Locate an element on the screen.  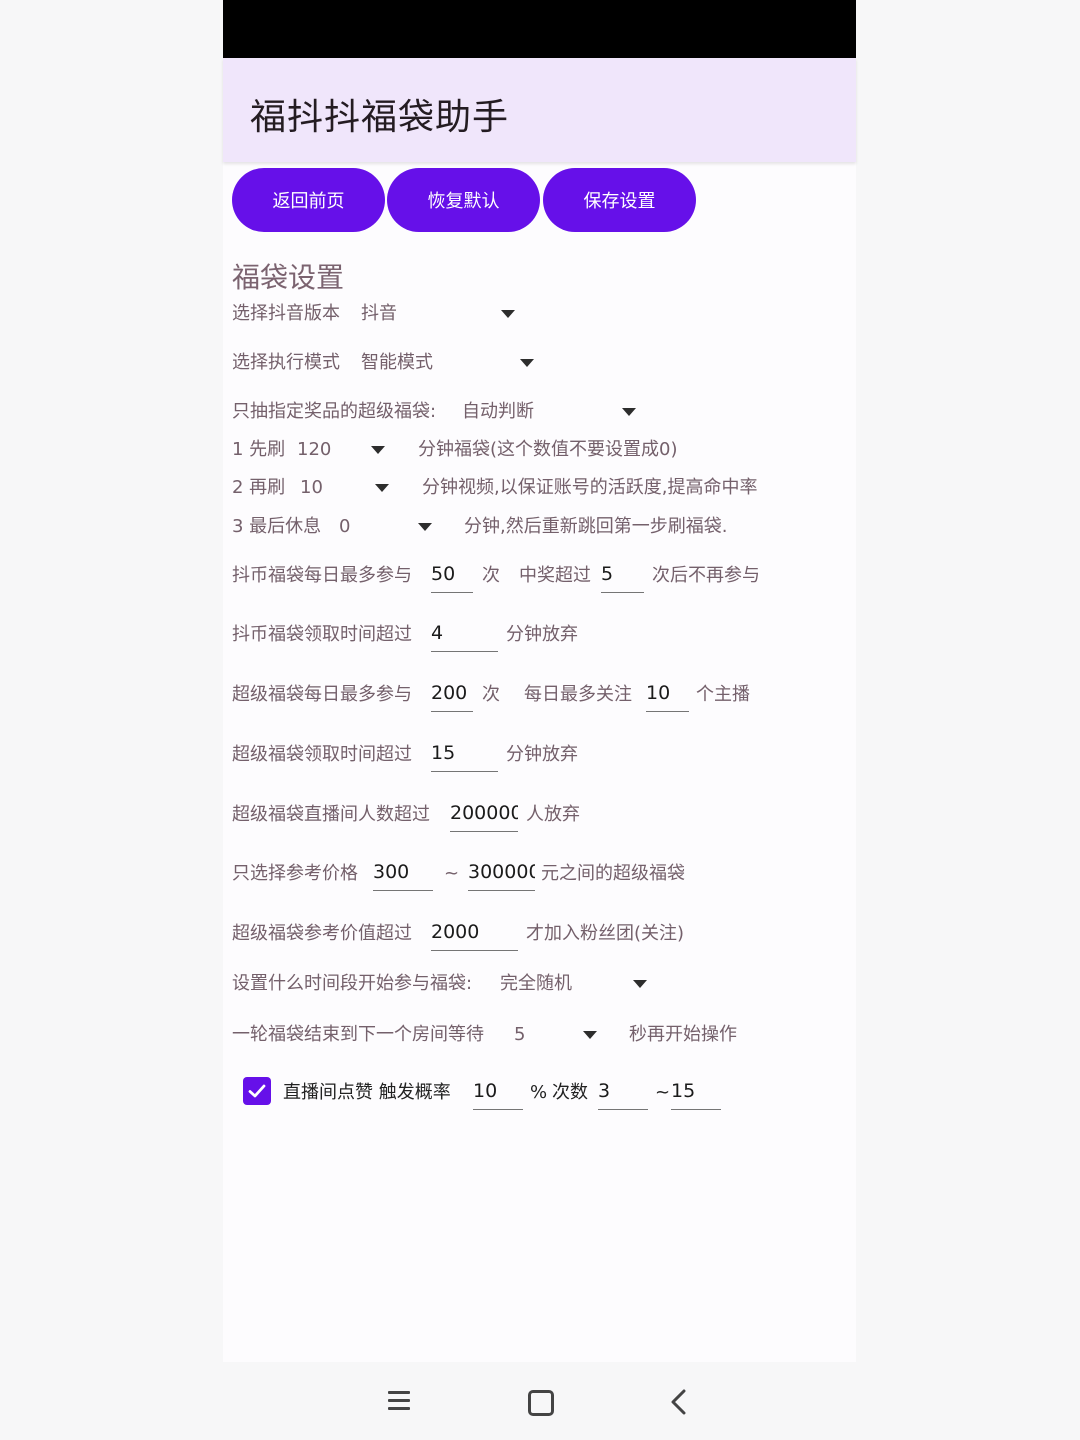
save-settings-button: 保存设置 is located at coordinates (619, 200).